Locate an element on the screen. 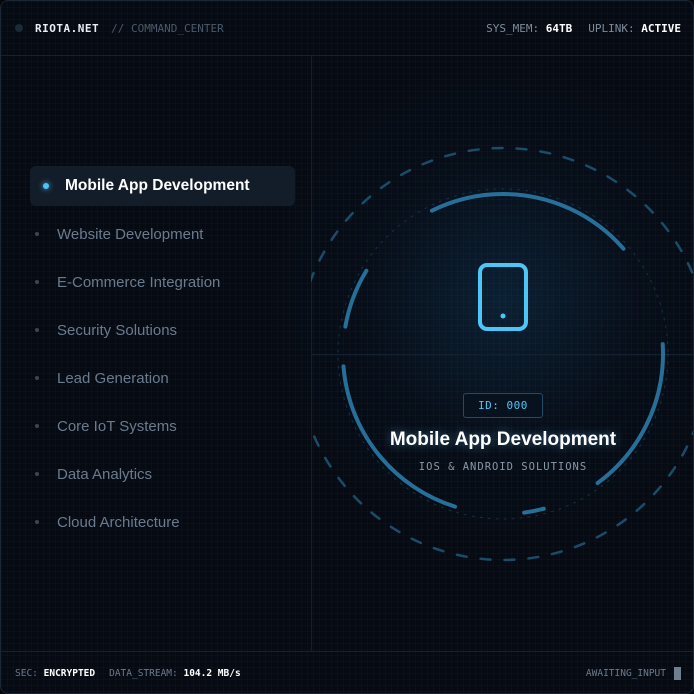  menu-item-website-development: Website Development is located at coordinates (162, 234).